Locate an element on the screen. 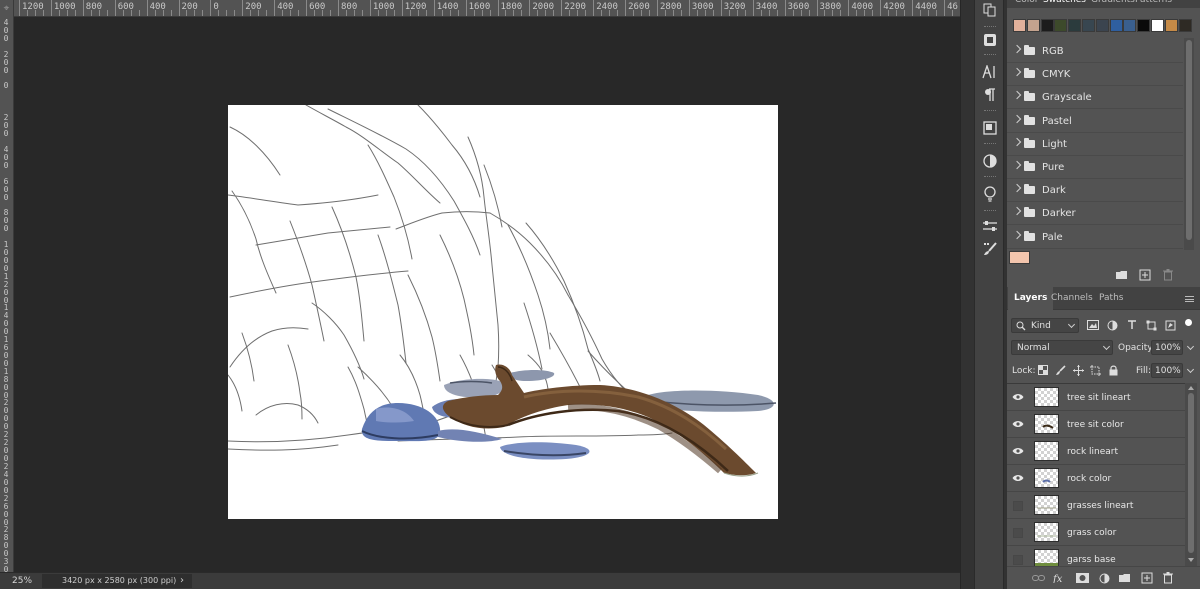 The width and height of the screenshot is (1200, 589). layer-name: grasses lineart is located at coordinates (1100, 506).